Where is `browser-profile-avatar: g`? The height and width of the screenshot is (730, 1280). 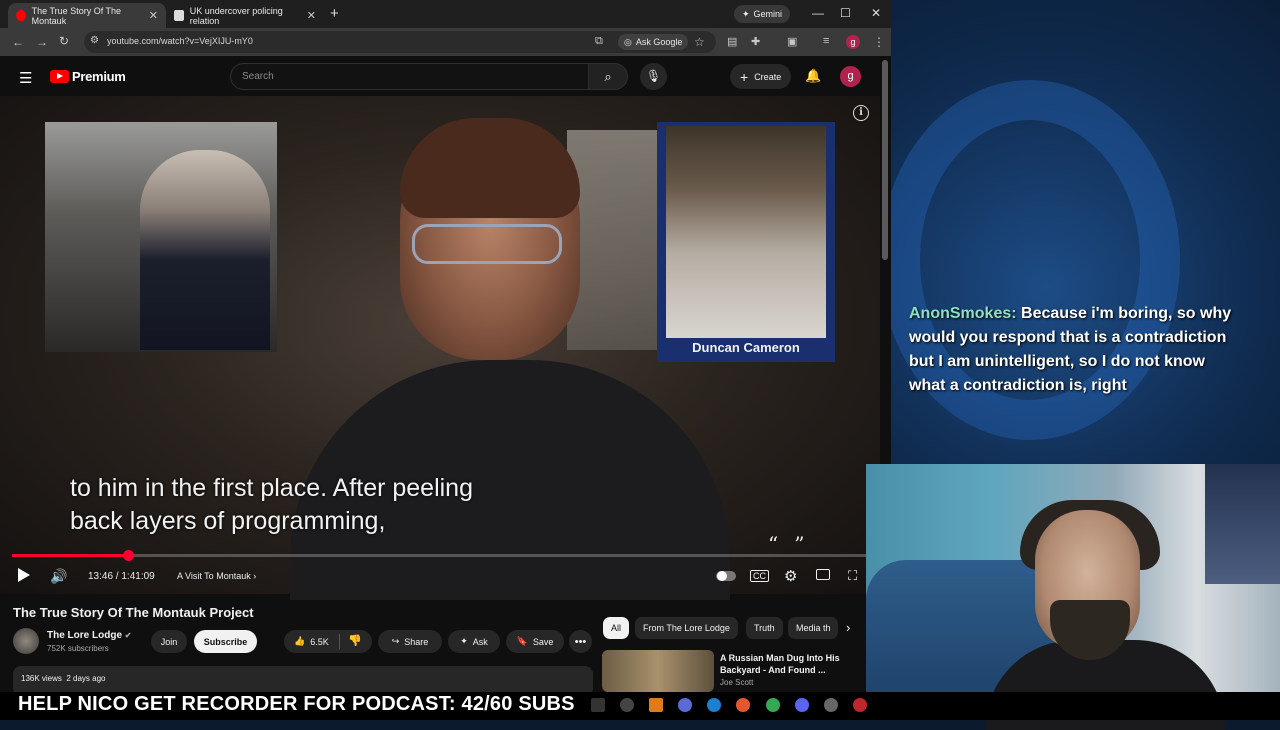
browser-profile-avatar: g is located at coordinates (853, 42).